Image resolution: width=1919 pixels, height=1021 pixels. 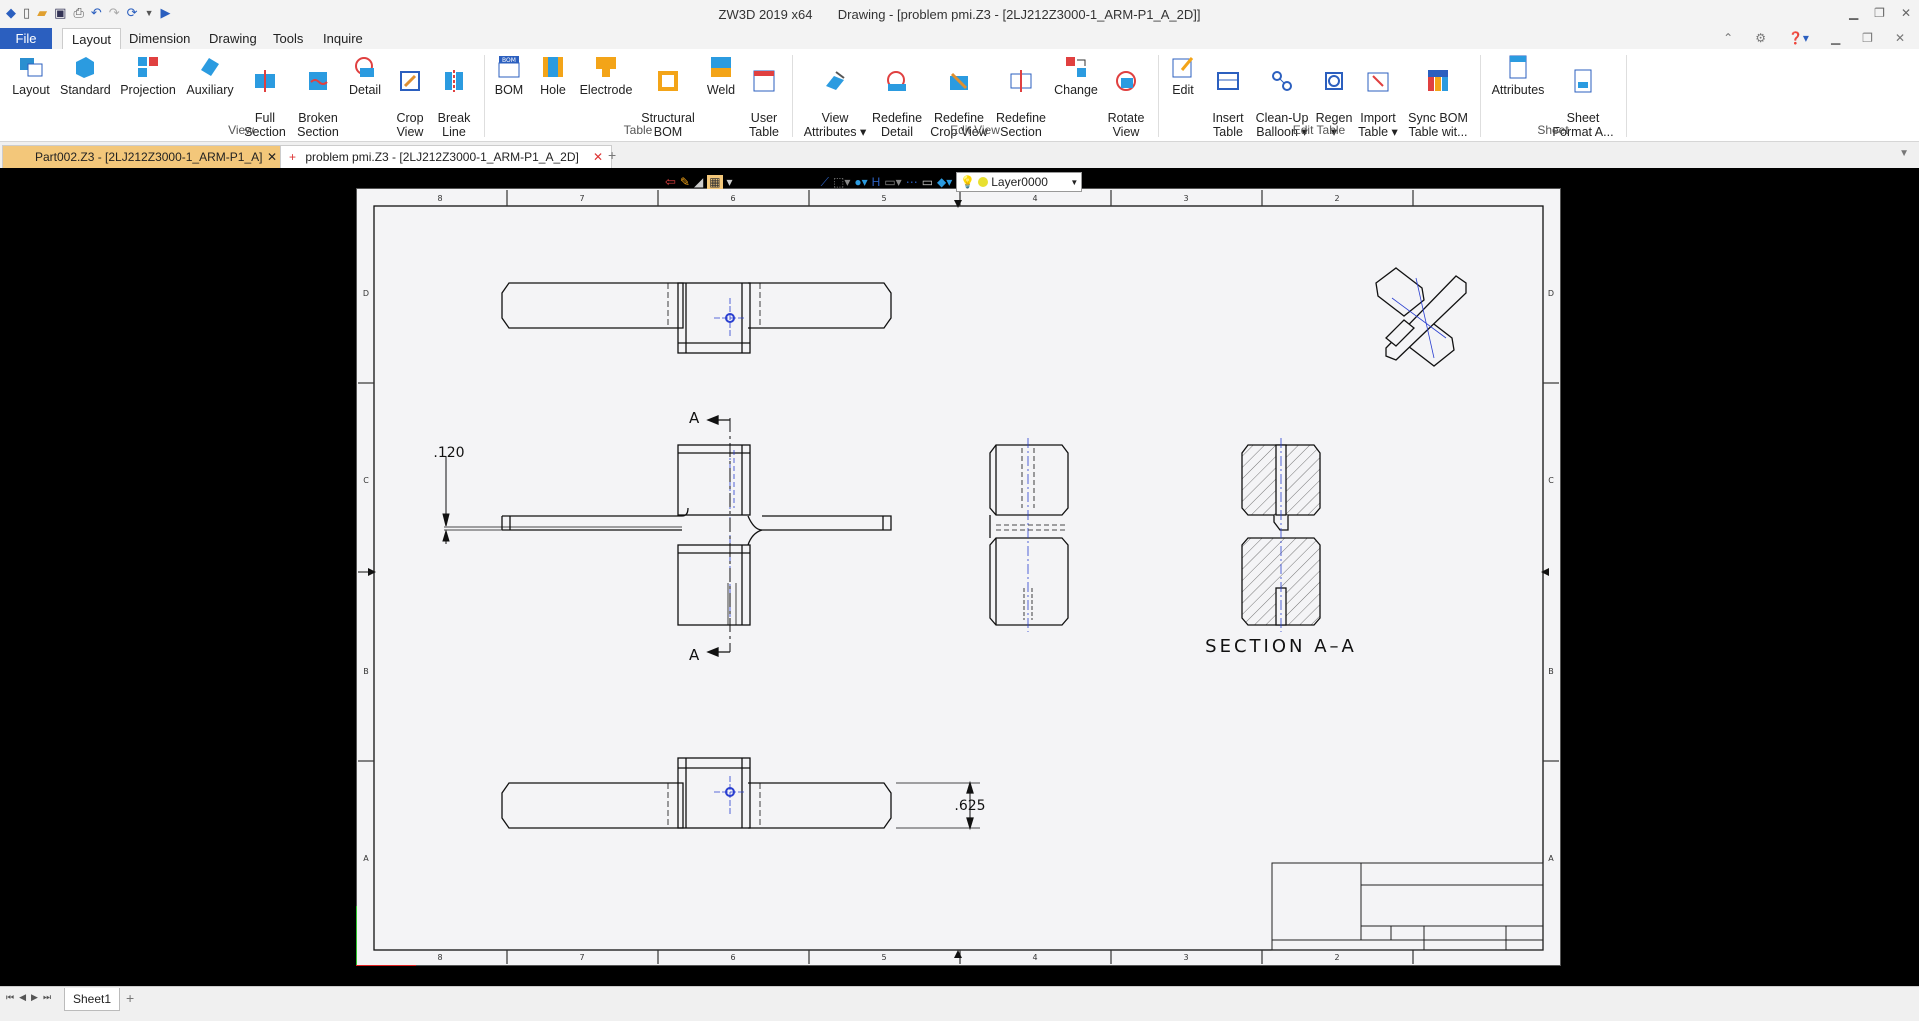 What do you see at coordinates (37, 997) in the screenshot?
I see `next-sheet-icon: ▶` at bounding box center [37, 997].